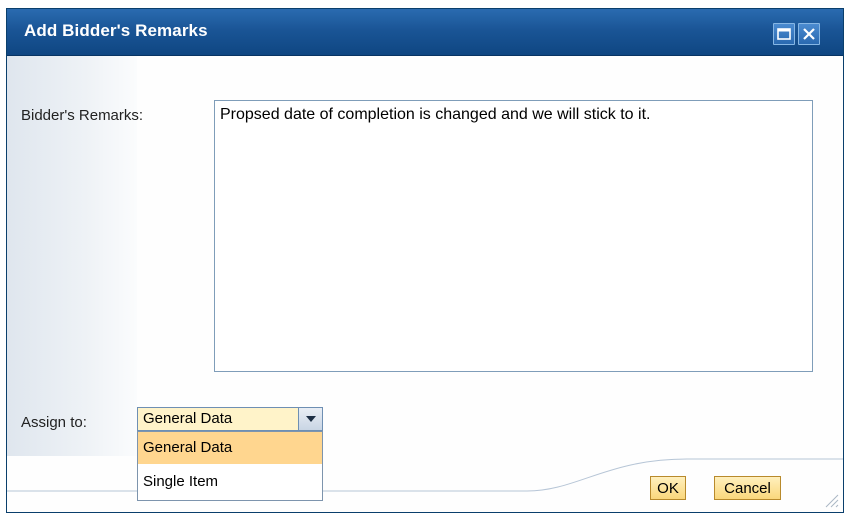 The width and height of the screenshot is (851, 521). I want to click on close-icon, so click(809, 34).